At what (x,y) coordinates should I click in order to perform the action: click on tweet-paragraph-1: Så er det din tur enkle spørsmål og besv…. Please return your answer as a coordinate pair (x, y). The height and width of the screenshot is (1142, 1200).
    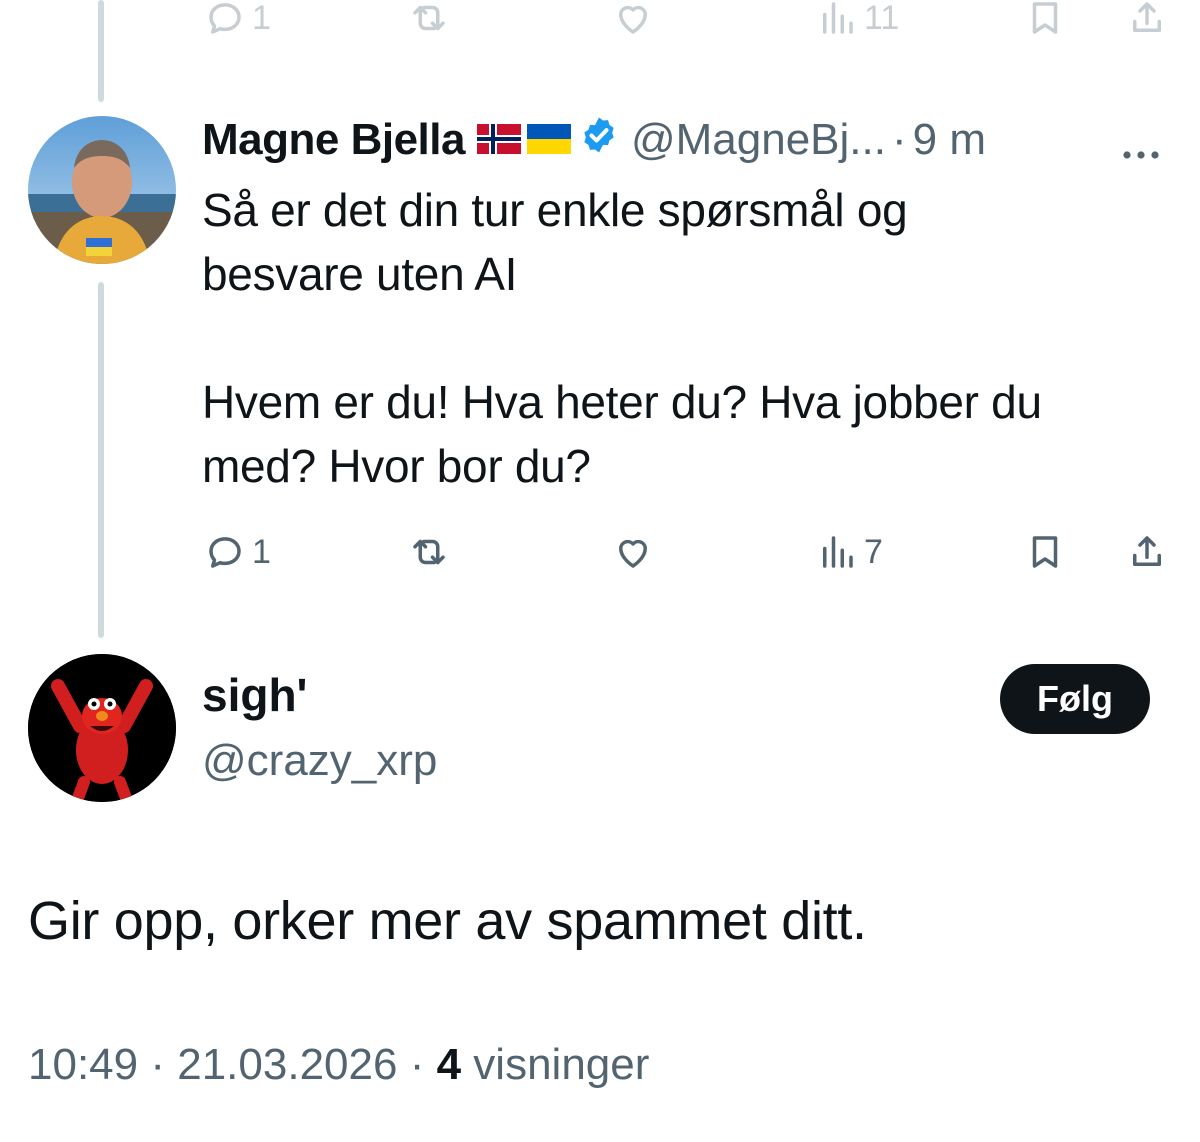
    Looking at the image, I should click on (555, 242).